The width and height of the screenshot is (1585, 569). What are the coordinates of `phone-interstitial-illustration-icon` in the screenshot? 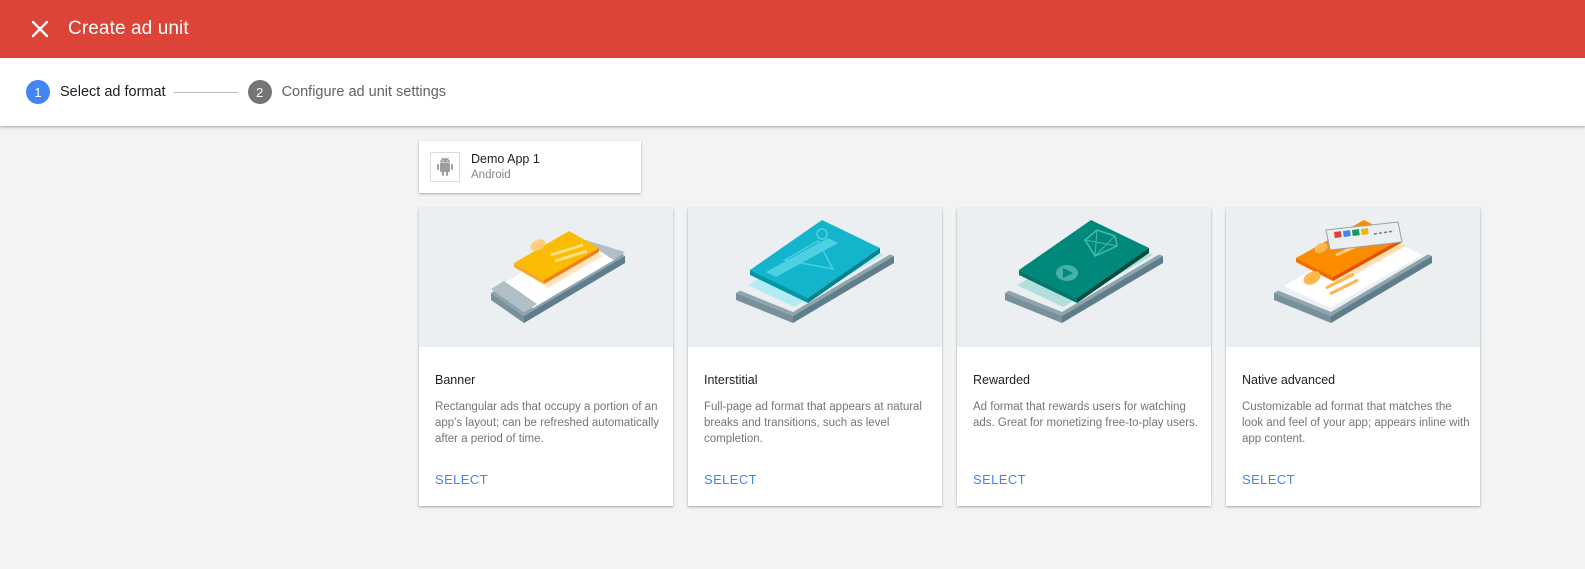 It's located at (815, 271).